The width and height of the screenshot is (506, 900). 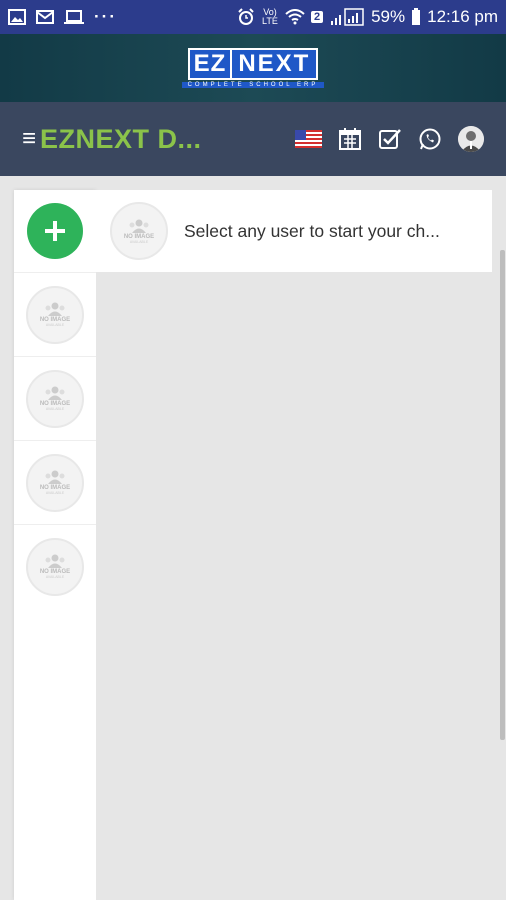 What do you see at coordinates (317, 17) in the screenshot?
I see `sim-badge: 2` at bounding box center [317, 17].